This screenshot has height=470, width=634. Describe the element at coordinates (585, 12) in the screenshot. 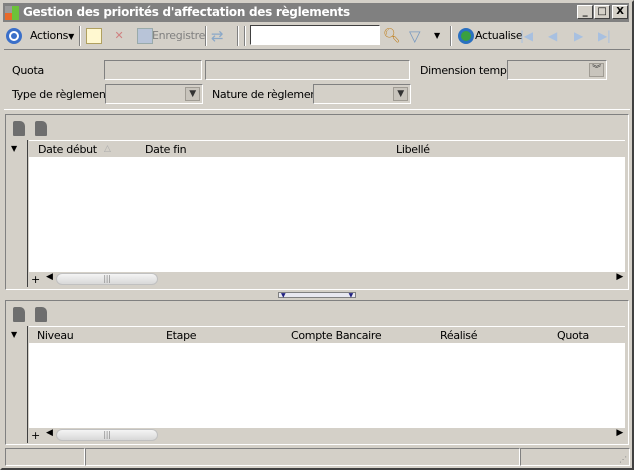

I see `minimize-button: _` at that location.